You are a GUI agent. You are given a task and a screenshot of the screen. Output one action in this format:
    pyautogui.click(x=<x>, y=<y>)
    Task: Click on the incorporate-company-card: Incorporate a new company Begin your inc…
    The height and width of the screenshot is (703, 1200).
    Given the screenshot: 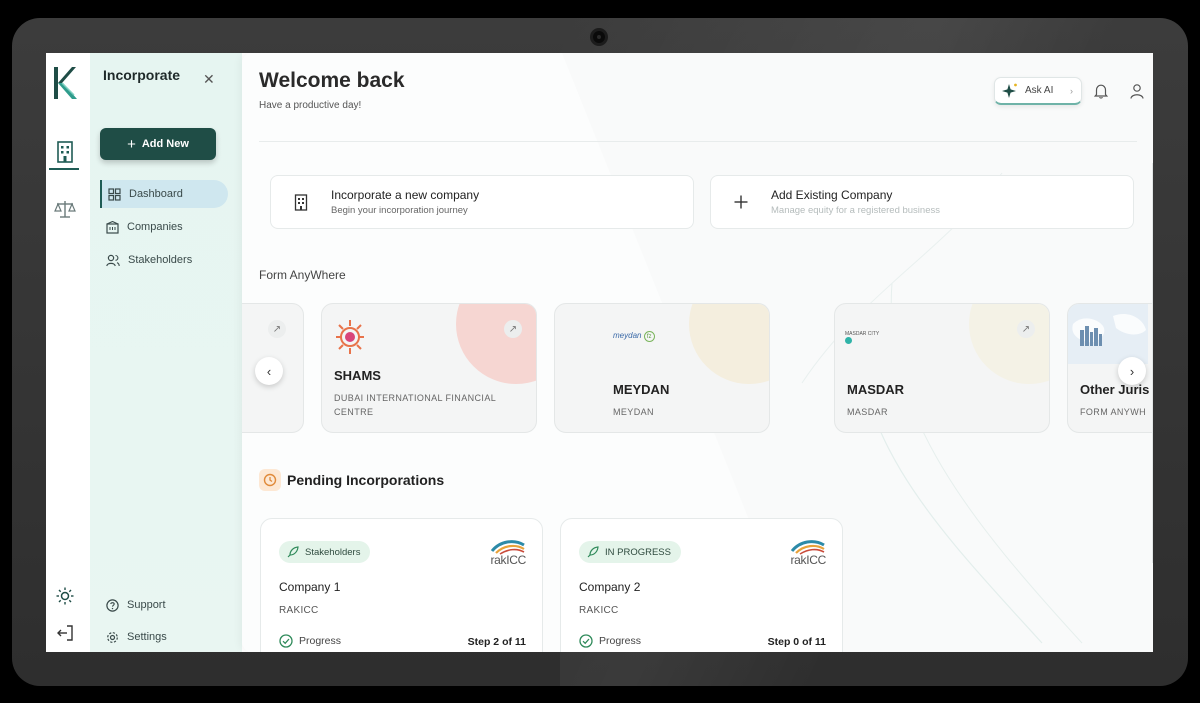 What is the action you would take?
    pyautogui.click(x=482, y=202)
    